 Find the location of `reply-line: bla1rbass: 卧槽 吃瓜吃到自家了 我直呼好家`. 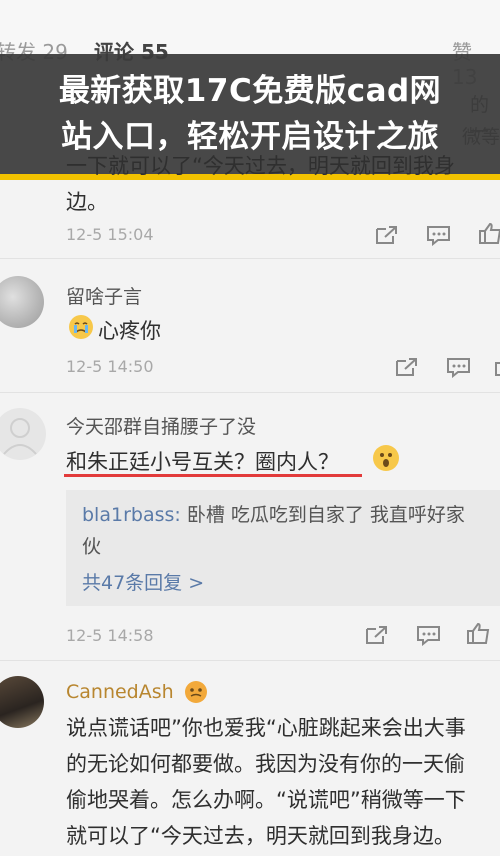

reply-line: bla1rbass: 卧槽 吃瓜吃到自家了 我直呼好家 is located at coordinates (273, 513).